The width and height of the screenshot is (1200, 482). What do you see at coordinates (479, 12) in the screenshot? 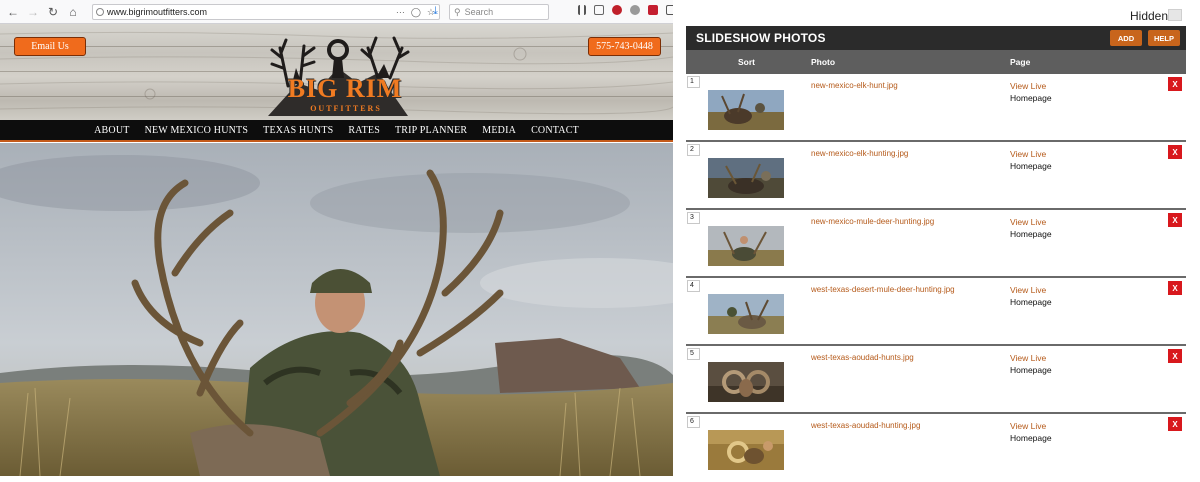
I see `search-placeholder: Search` at bounding box center [479, 12].